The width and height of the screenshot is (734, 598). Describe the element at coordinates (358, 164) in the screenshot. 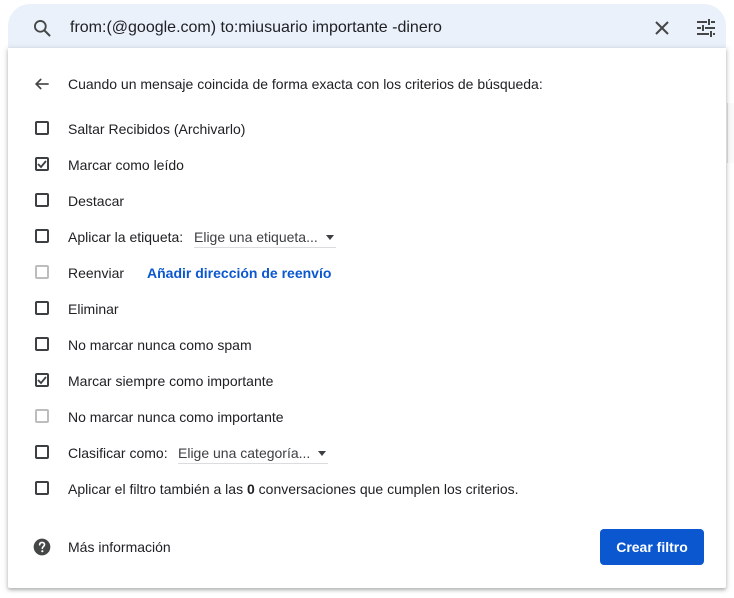

I see `filter-option-row: Marcar como leído` at that location.